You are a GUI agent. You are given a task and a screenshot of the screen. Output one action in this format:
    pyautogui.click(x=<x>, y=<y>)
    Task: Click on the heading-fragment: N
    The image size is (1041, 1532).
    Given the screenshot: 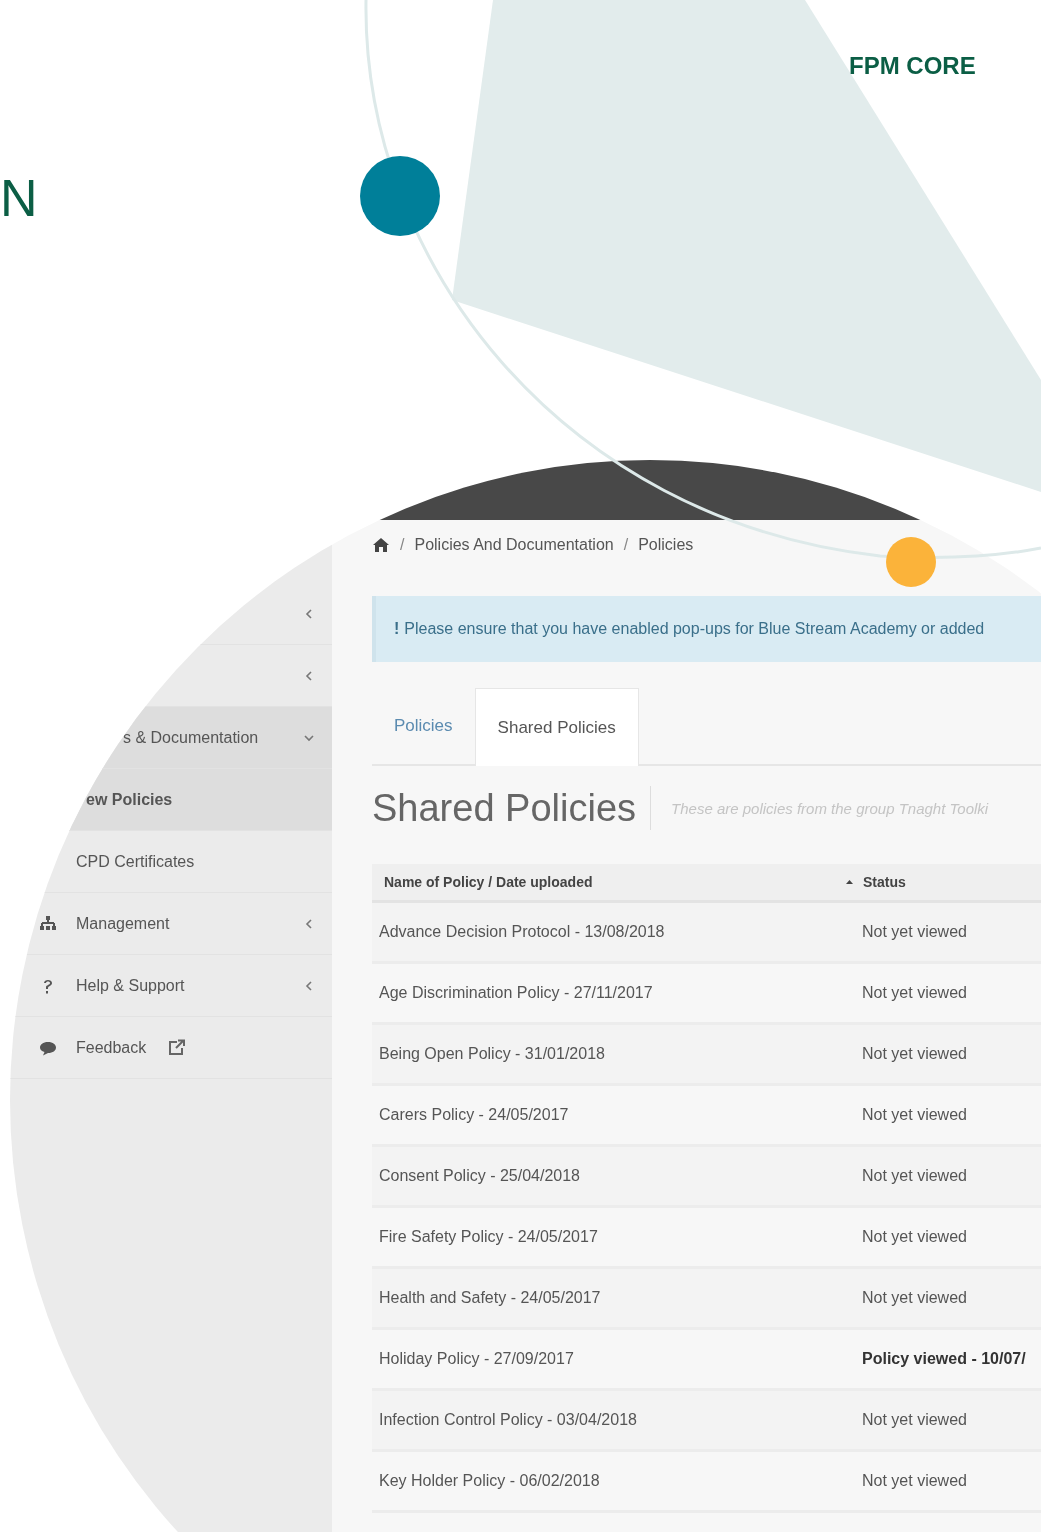 What is the action you would take?
    pyautogui.click(x=19, y=198)
    